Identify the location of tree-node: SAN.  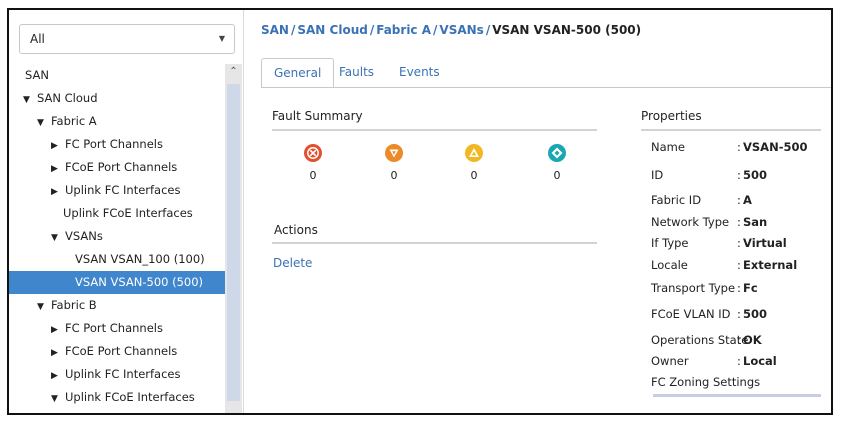
(117, 75).